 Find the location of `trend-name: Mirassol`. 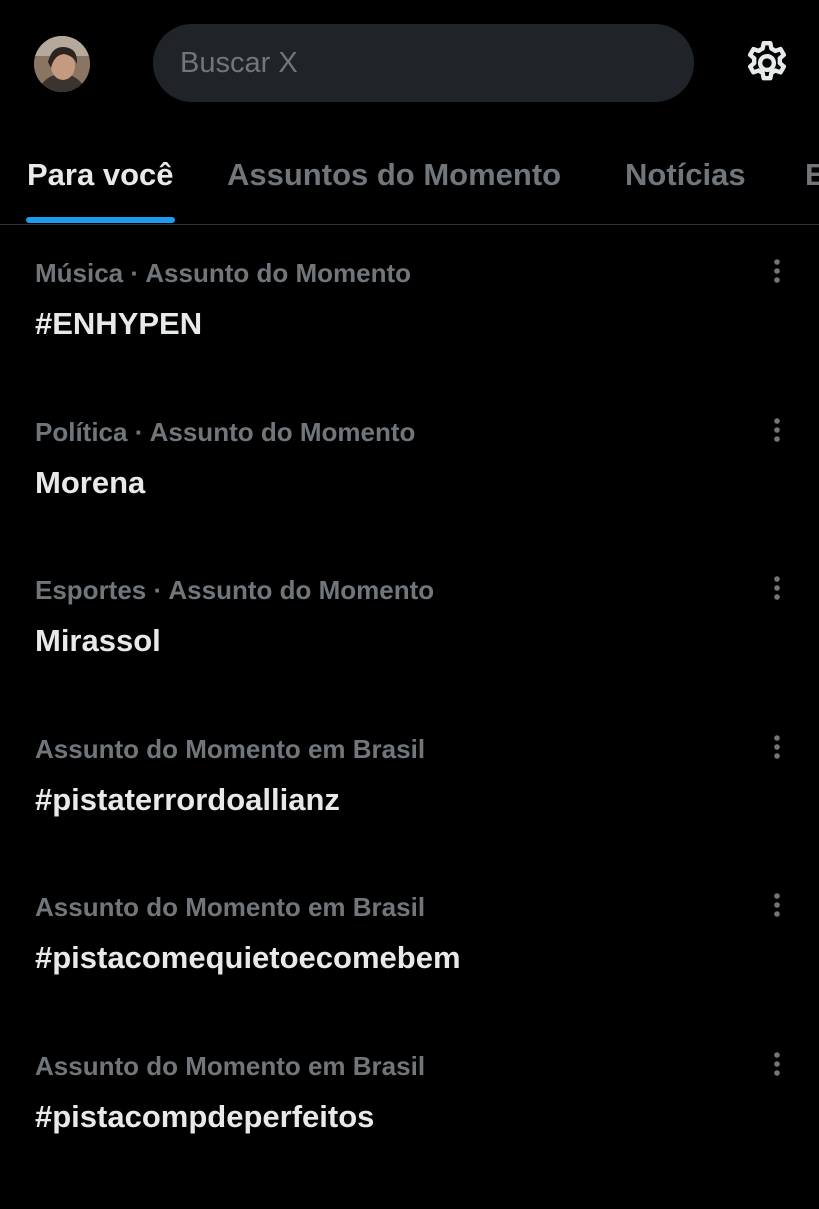

trend-name: Mirassol is located at coordinates (98, 640).